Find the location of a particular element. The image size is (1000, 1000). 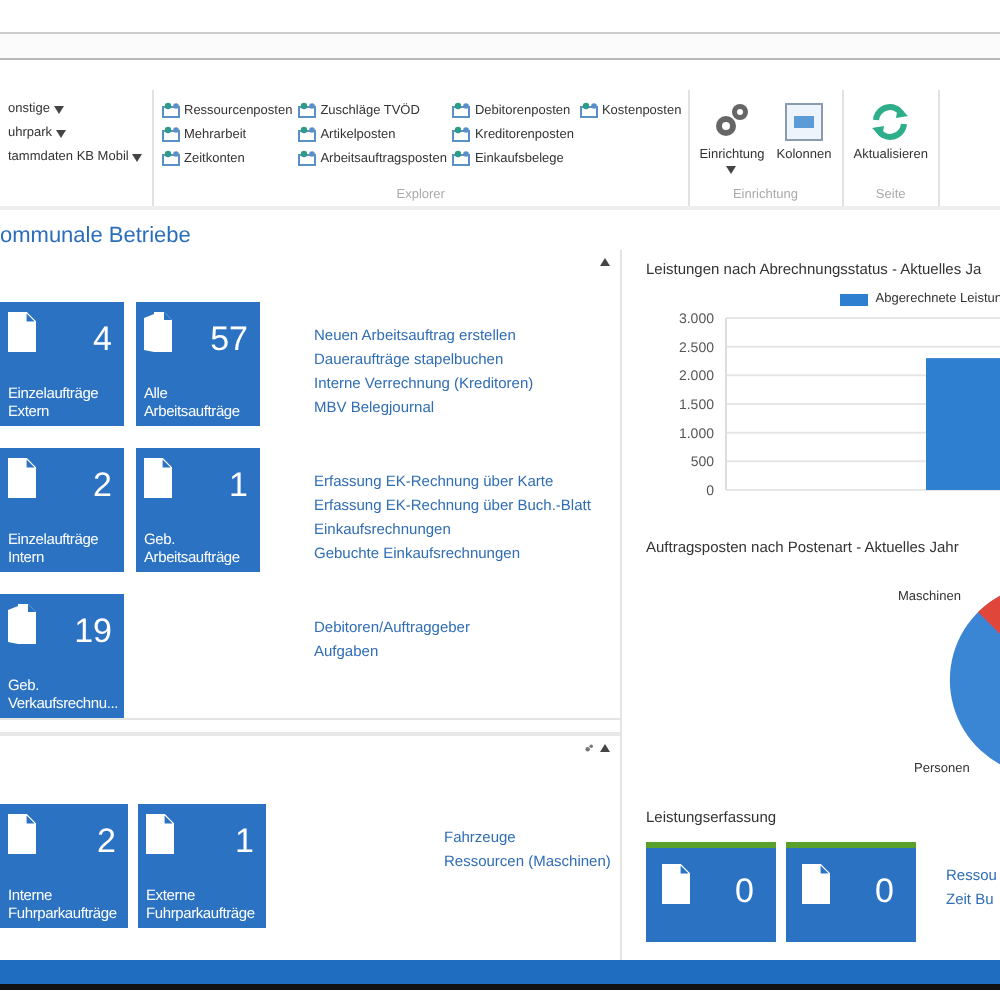

bar is located at coordinates (963, 424).